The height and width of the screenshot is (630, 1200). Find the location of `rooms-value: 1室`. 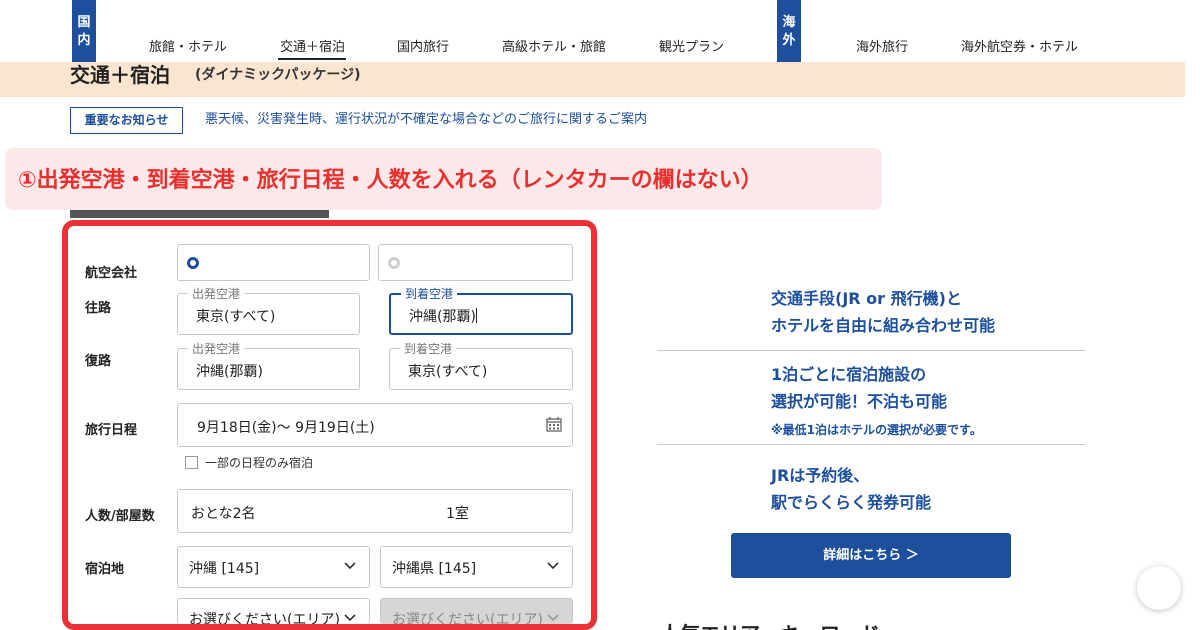

rooms-value: 1室 is located at coordinates (457, 514).